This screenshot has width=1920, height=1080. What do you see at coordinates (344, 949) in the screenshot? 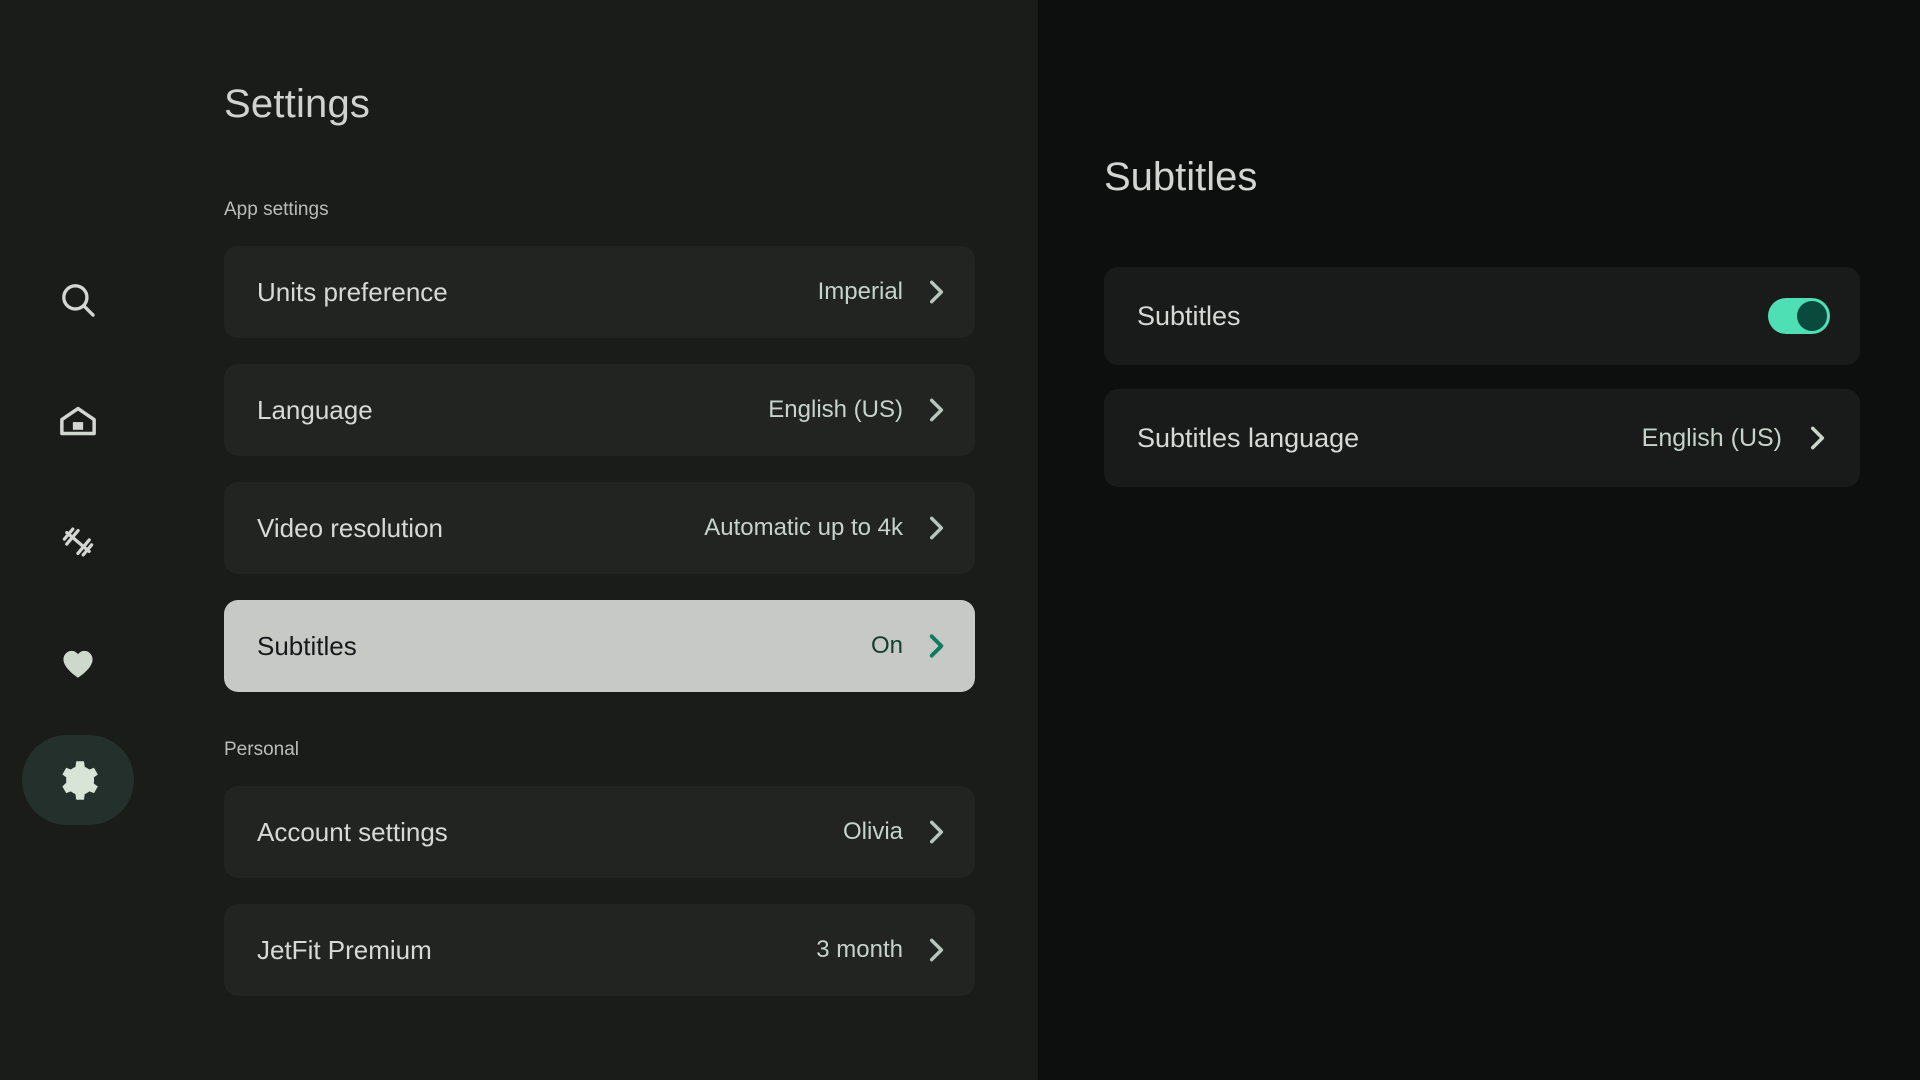
I see `row-label: JetFit Premium` at bounding box center [344, 949].